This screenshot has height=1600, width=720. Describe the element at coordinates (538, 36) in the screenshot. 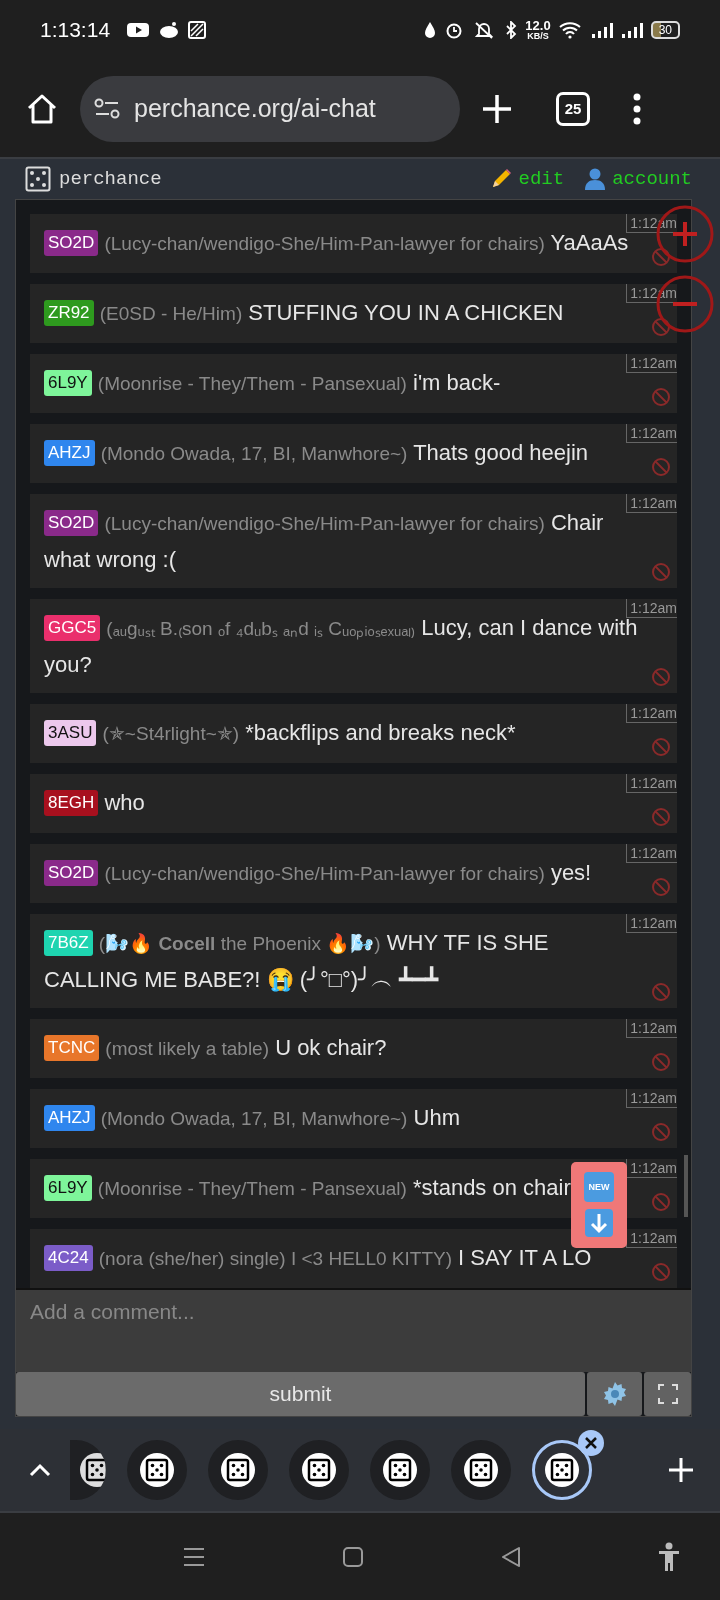

I see `speed-unit: KB/S` at that location.